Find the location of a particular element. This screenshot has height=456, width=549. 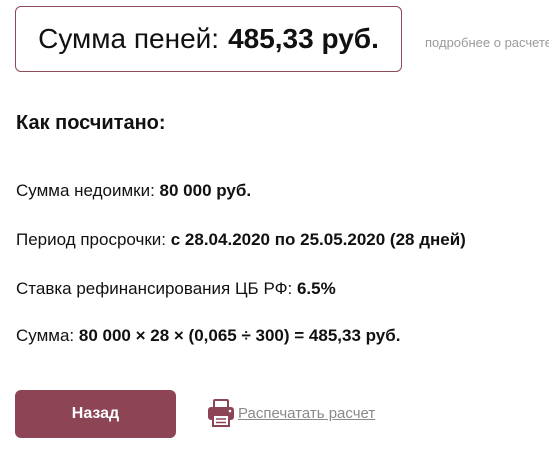

penalty-total-box: Сумма пеней: 485,33 руб. is located at coordinates (208, 39).